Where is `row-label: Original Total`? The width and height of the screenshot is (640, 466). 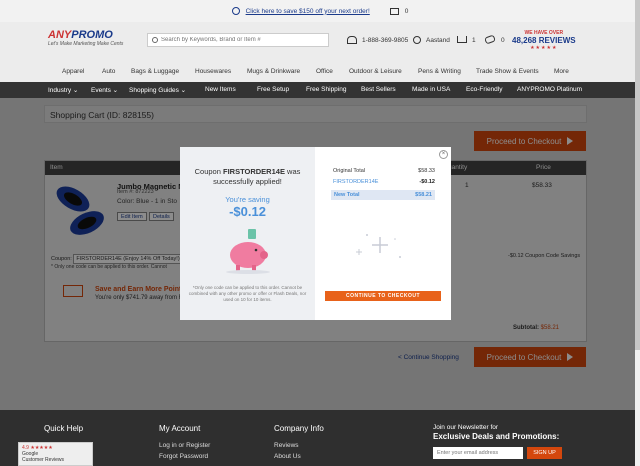 row-label: Original Total is located at coordinates (349, 171).